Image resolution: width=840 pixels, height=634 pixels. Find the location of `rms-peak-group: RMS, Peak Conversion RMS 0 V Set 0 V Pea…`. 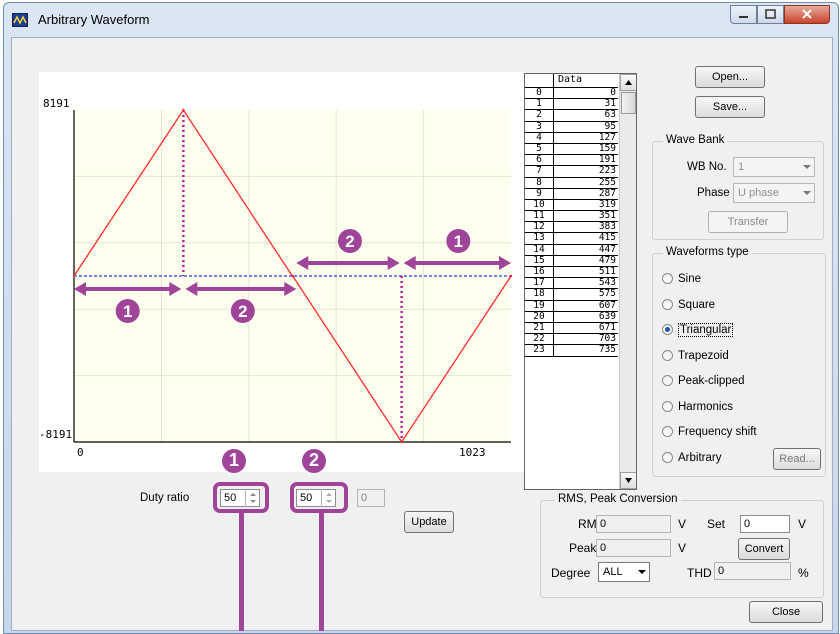

rms-peak-group: RMS, Peak Conversion RMS 0 V Set 0 V Pea… is located at coordinates (682, 545).